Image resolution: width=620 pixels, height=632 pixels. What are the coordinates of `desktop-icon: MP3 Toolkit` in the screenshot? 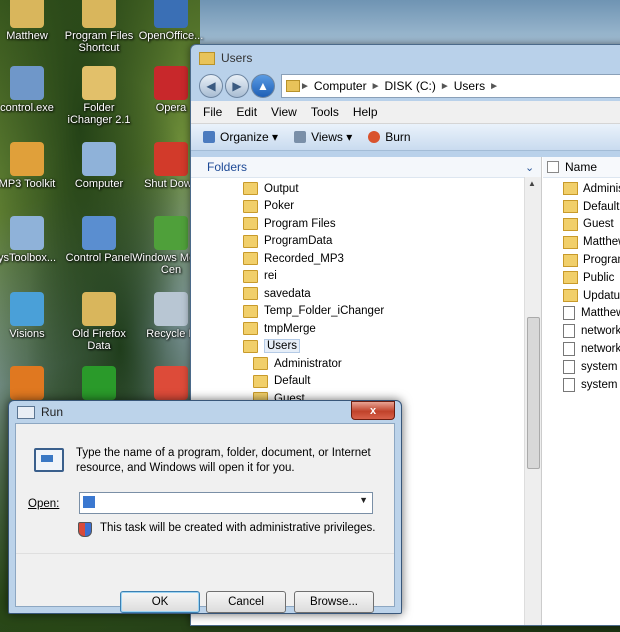 It's located at (33, 166).